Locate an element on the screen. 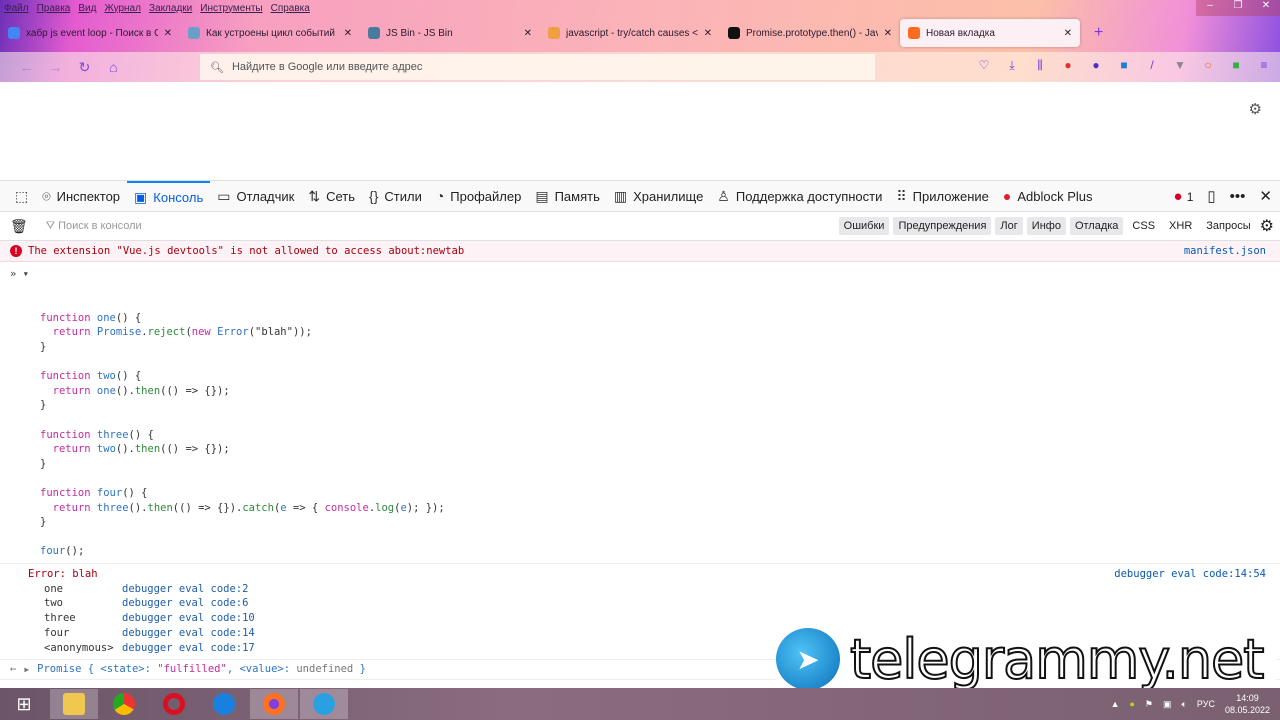 The height and width of the screenshot is (720, 1280). address-bar: 🔍︎ Найдите в Google или введите адрес is located at coordinates (537, 67).